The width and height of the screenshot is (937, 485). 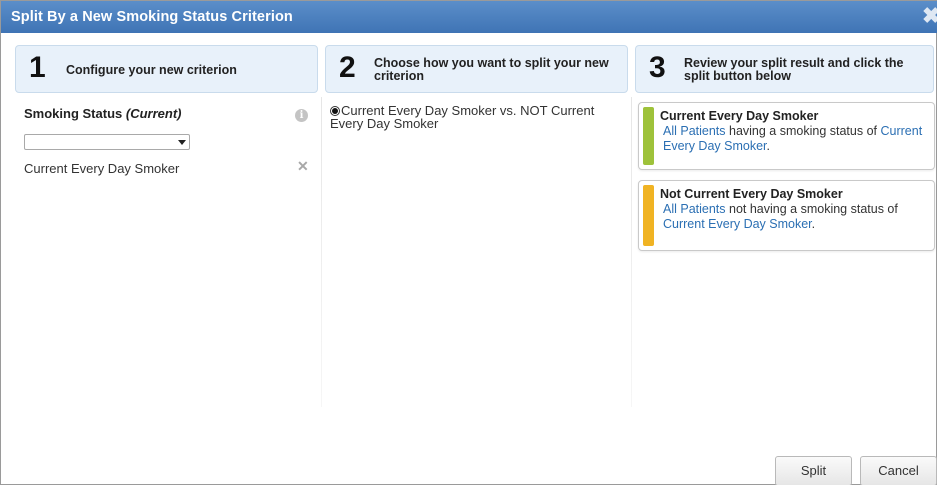 What do you see at coordinates (929, 16) in the screenshot?
I see `close-icon: ✖` at bounding box center [929, 16].